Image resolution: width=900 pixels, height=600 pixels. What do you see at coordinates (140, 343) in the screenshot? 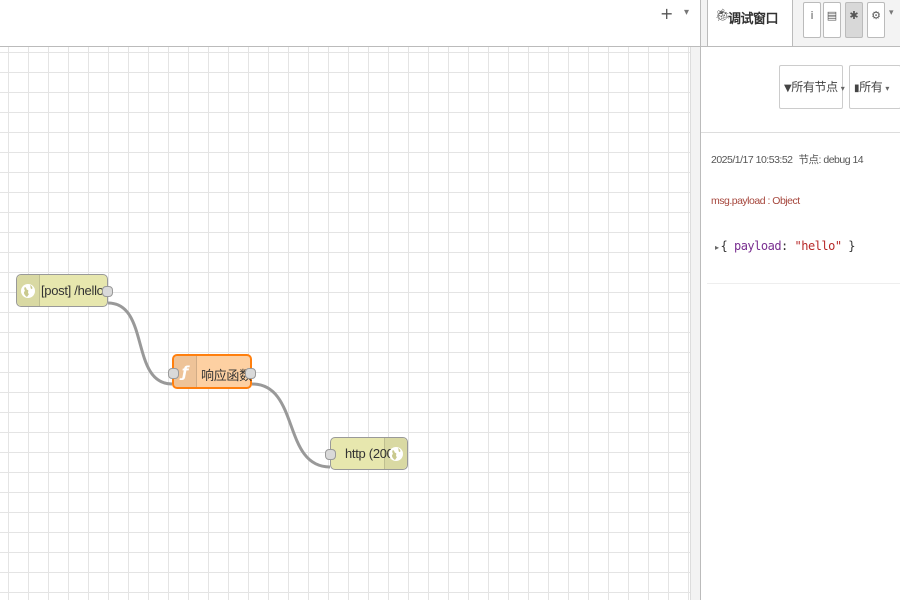
I see `wire-httpin-to-function` at bounding box center [140, 343].